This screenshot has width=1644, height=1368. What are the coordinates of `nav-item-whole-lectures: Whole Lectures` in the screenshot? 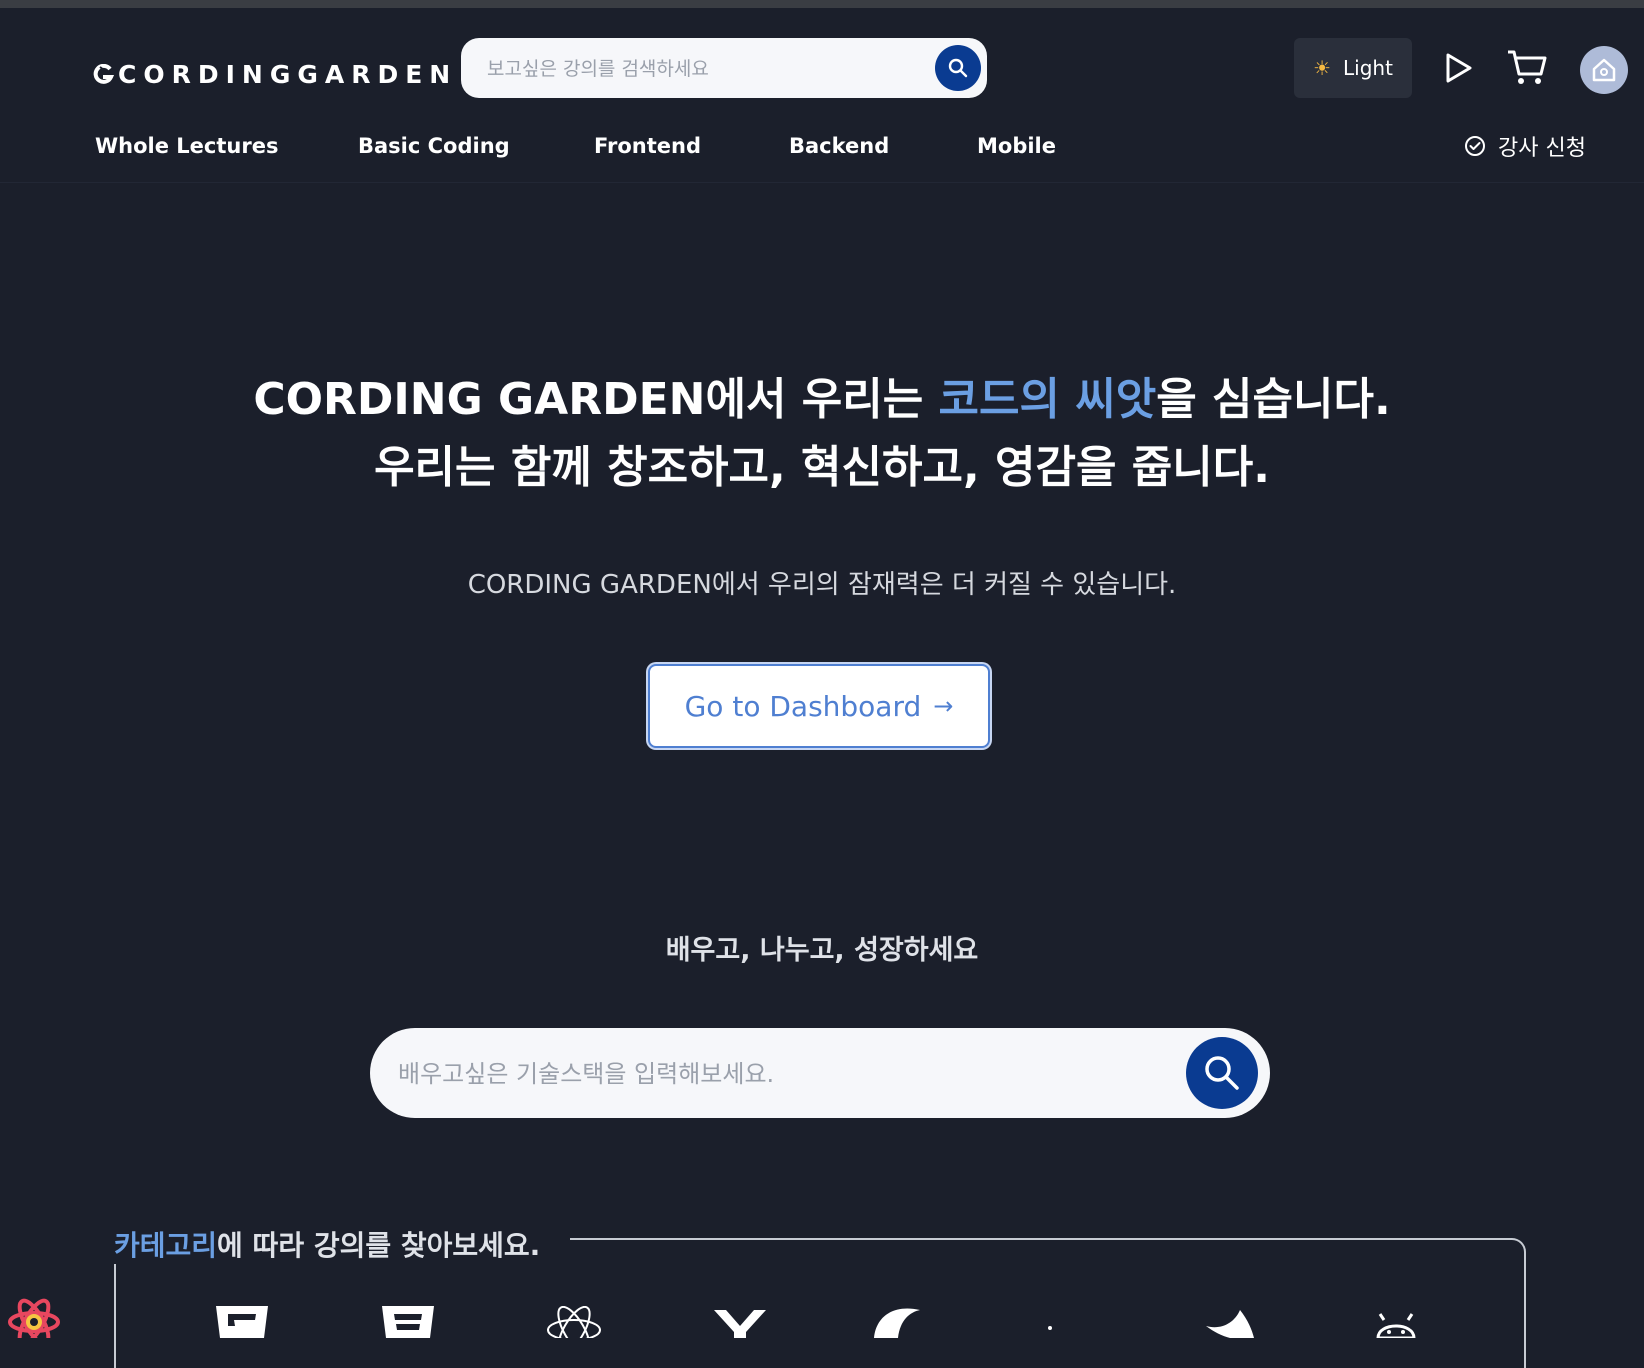 It's located at (186, 146).